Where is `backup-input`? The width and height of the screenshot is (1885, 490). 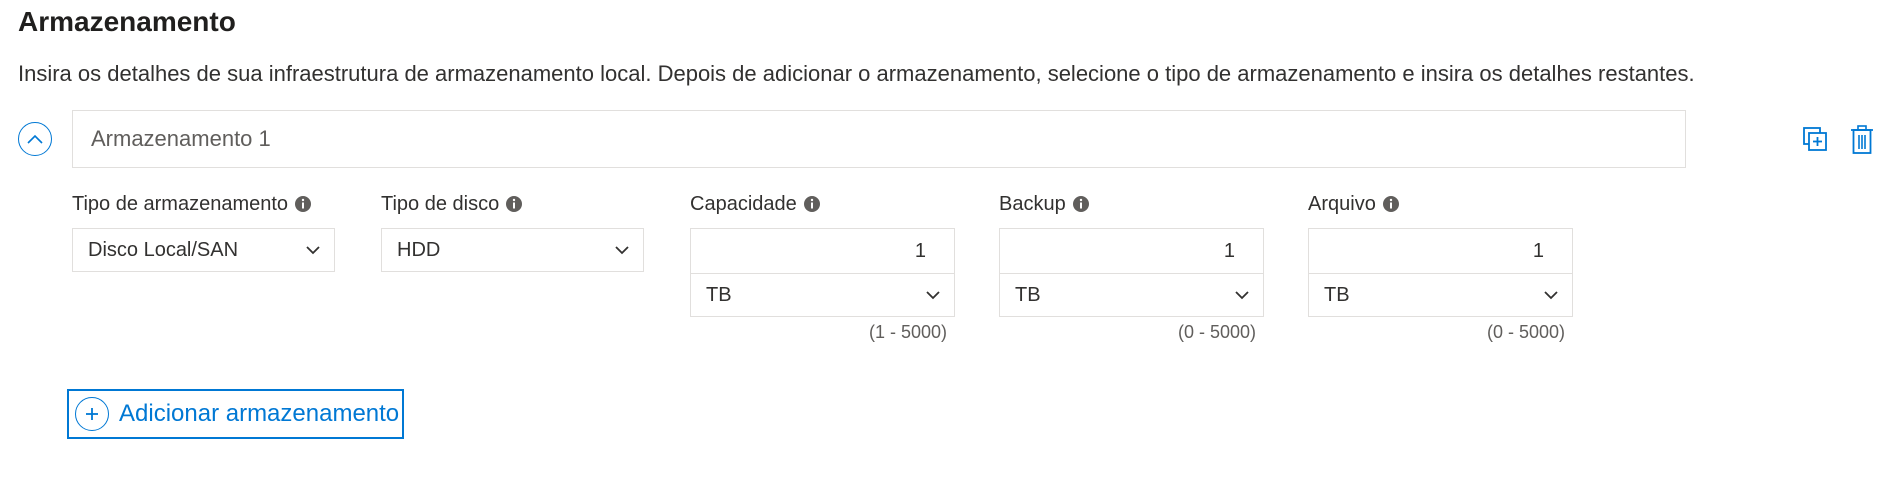
backup-input is located at coordinates (1131, 251).